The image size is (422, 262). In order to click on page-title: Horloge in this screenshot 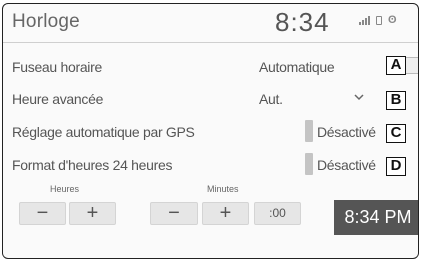, I will do `click(46, 21)`.